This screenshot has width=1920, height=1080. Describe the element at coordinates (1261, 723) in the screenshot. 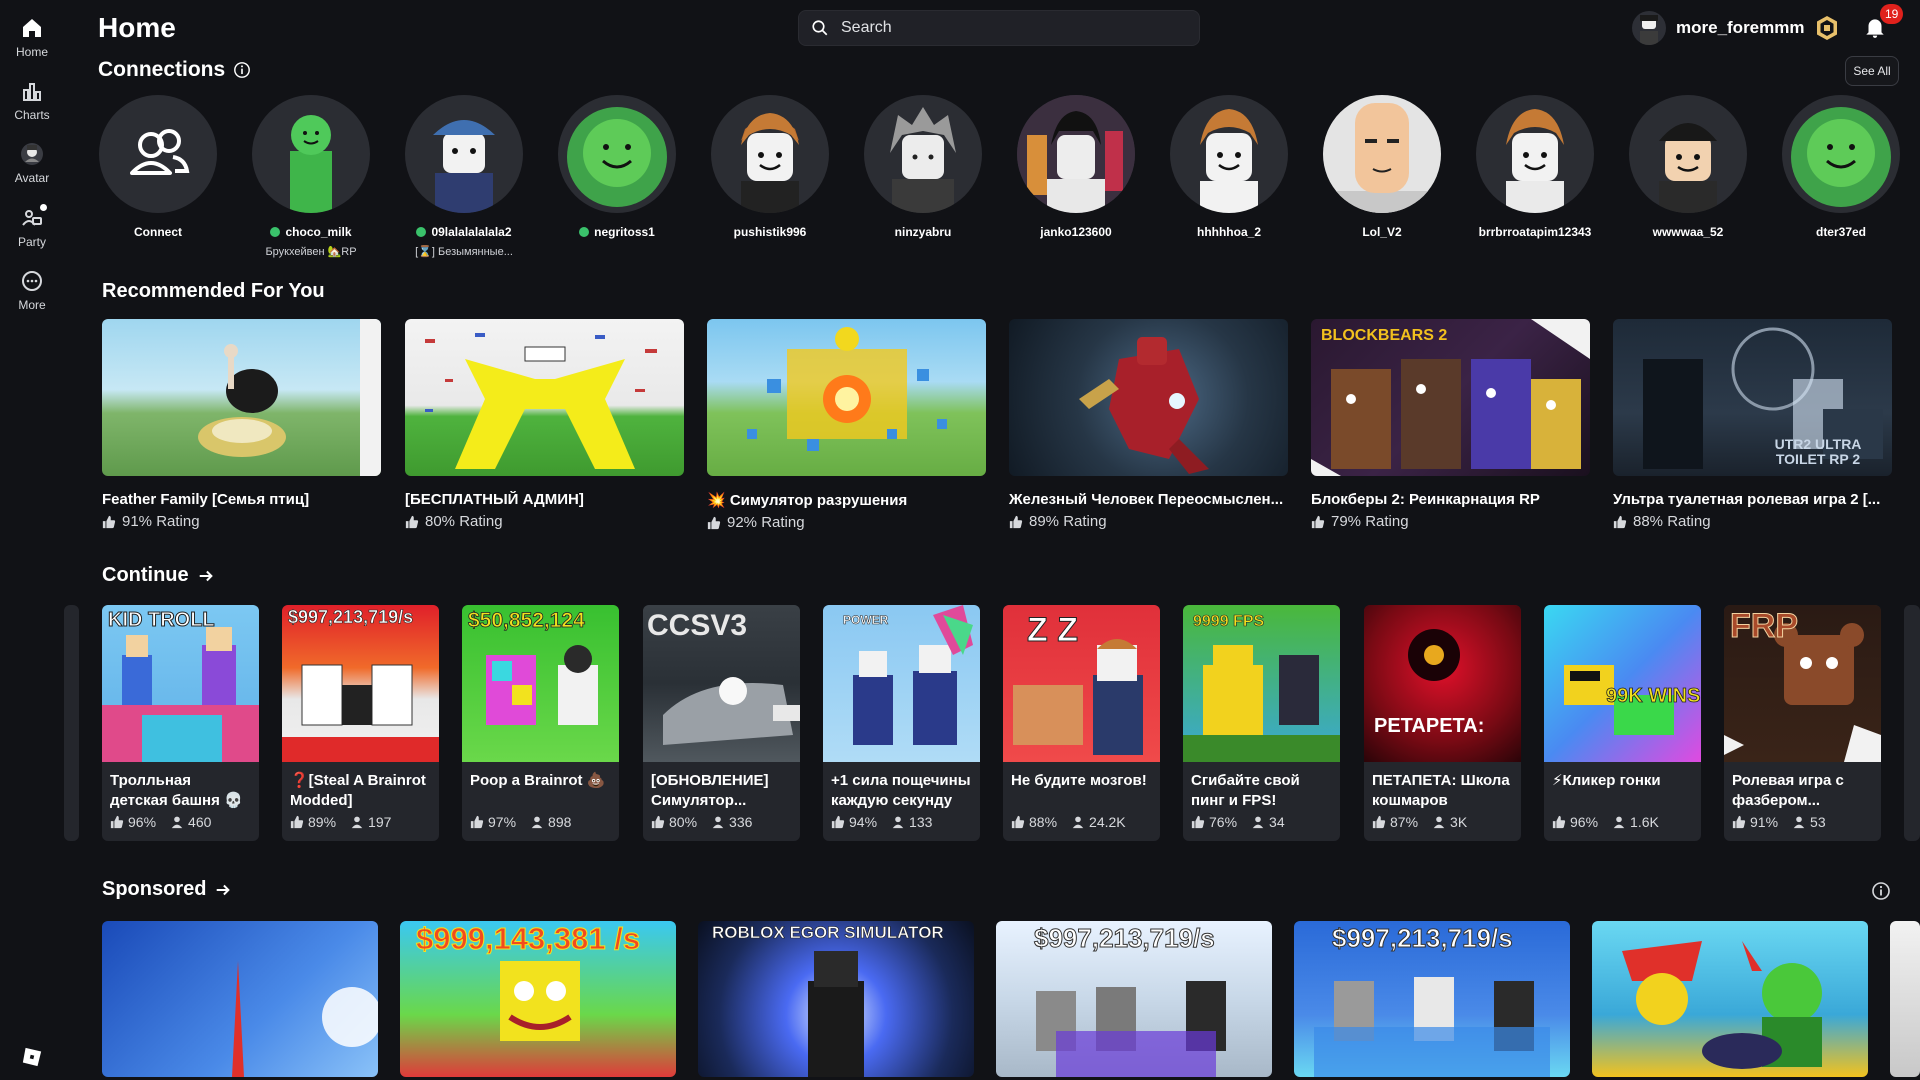

I see `game-card: 9999 FPS Сгибайте свой пинг и FPS! 76% 34` at that location.